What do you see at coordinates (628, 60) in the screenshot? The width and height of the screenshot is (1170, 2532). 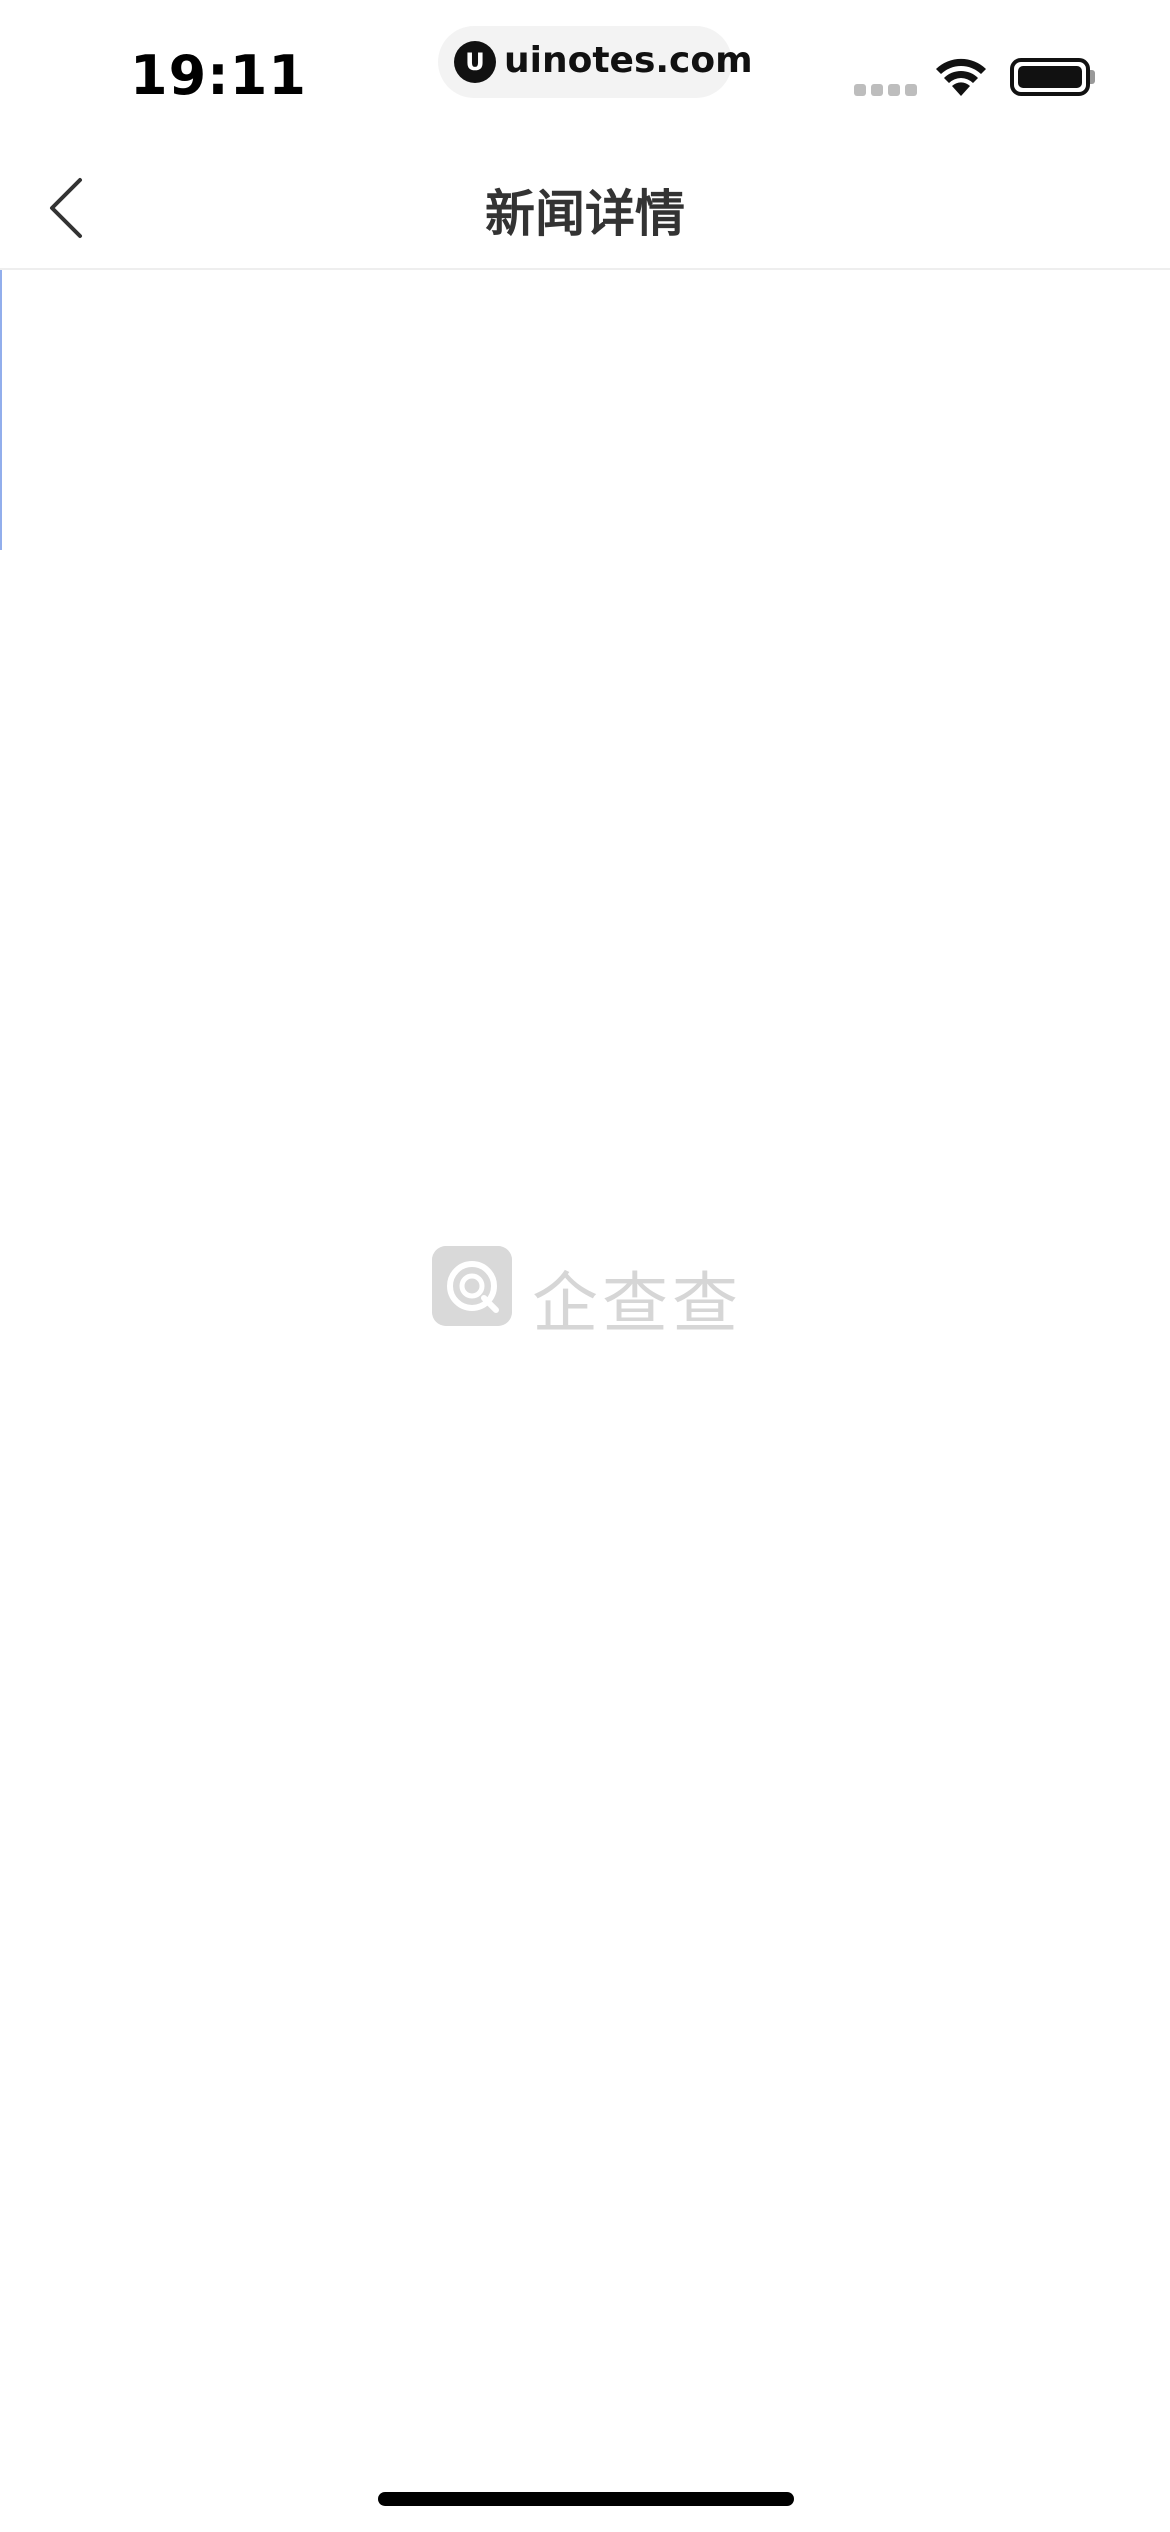 I see `url-text: uinotes.com` at bounding box center [628, 60].